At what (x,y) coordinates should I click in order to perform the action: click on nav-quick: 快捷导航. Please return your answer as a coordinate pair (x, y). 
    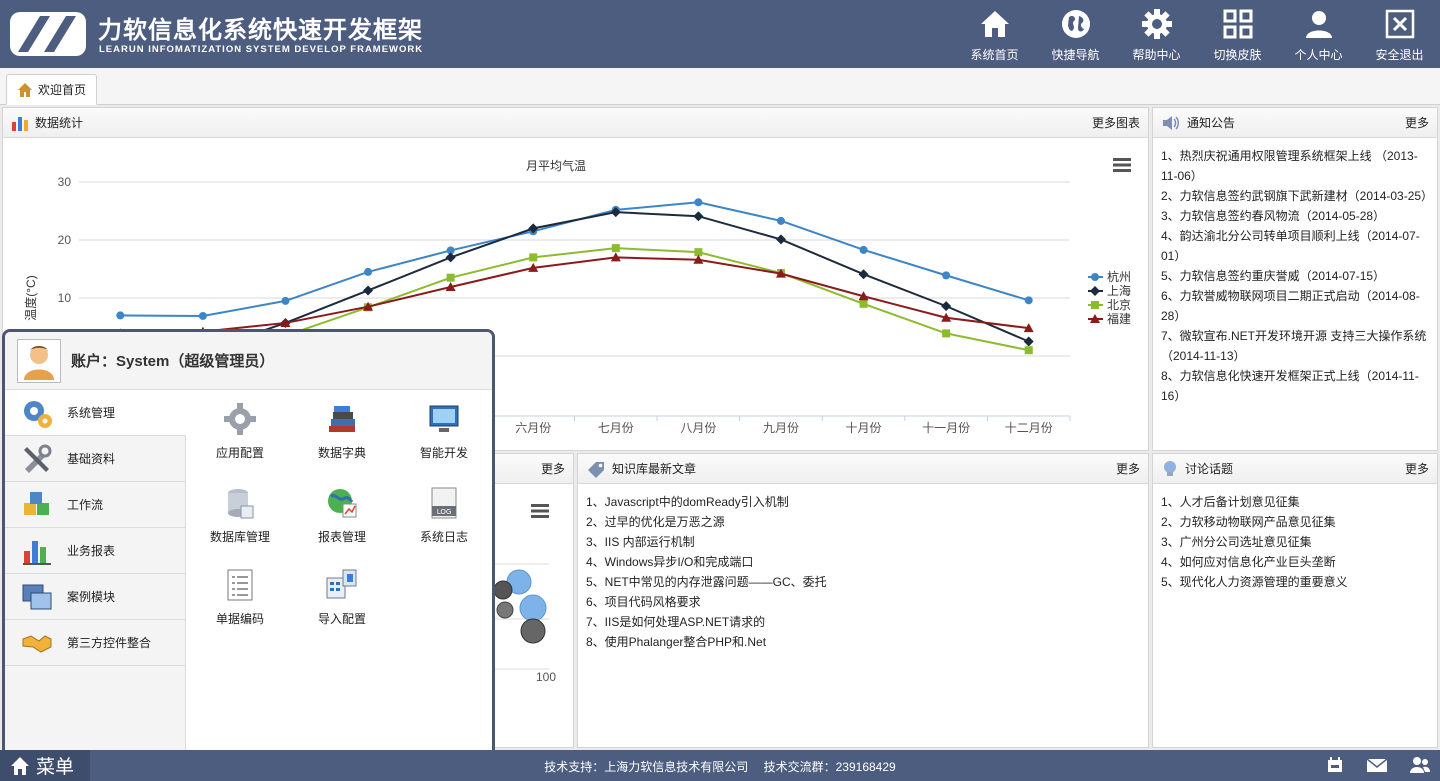
    Looking at the image, I should click on (1075, 34).